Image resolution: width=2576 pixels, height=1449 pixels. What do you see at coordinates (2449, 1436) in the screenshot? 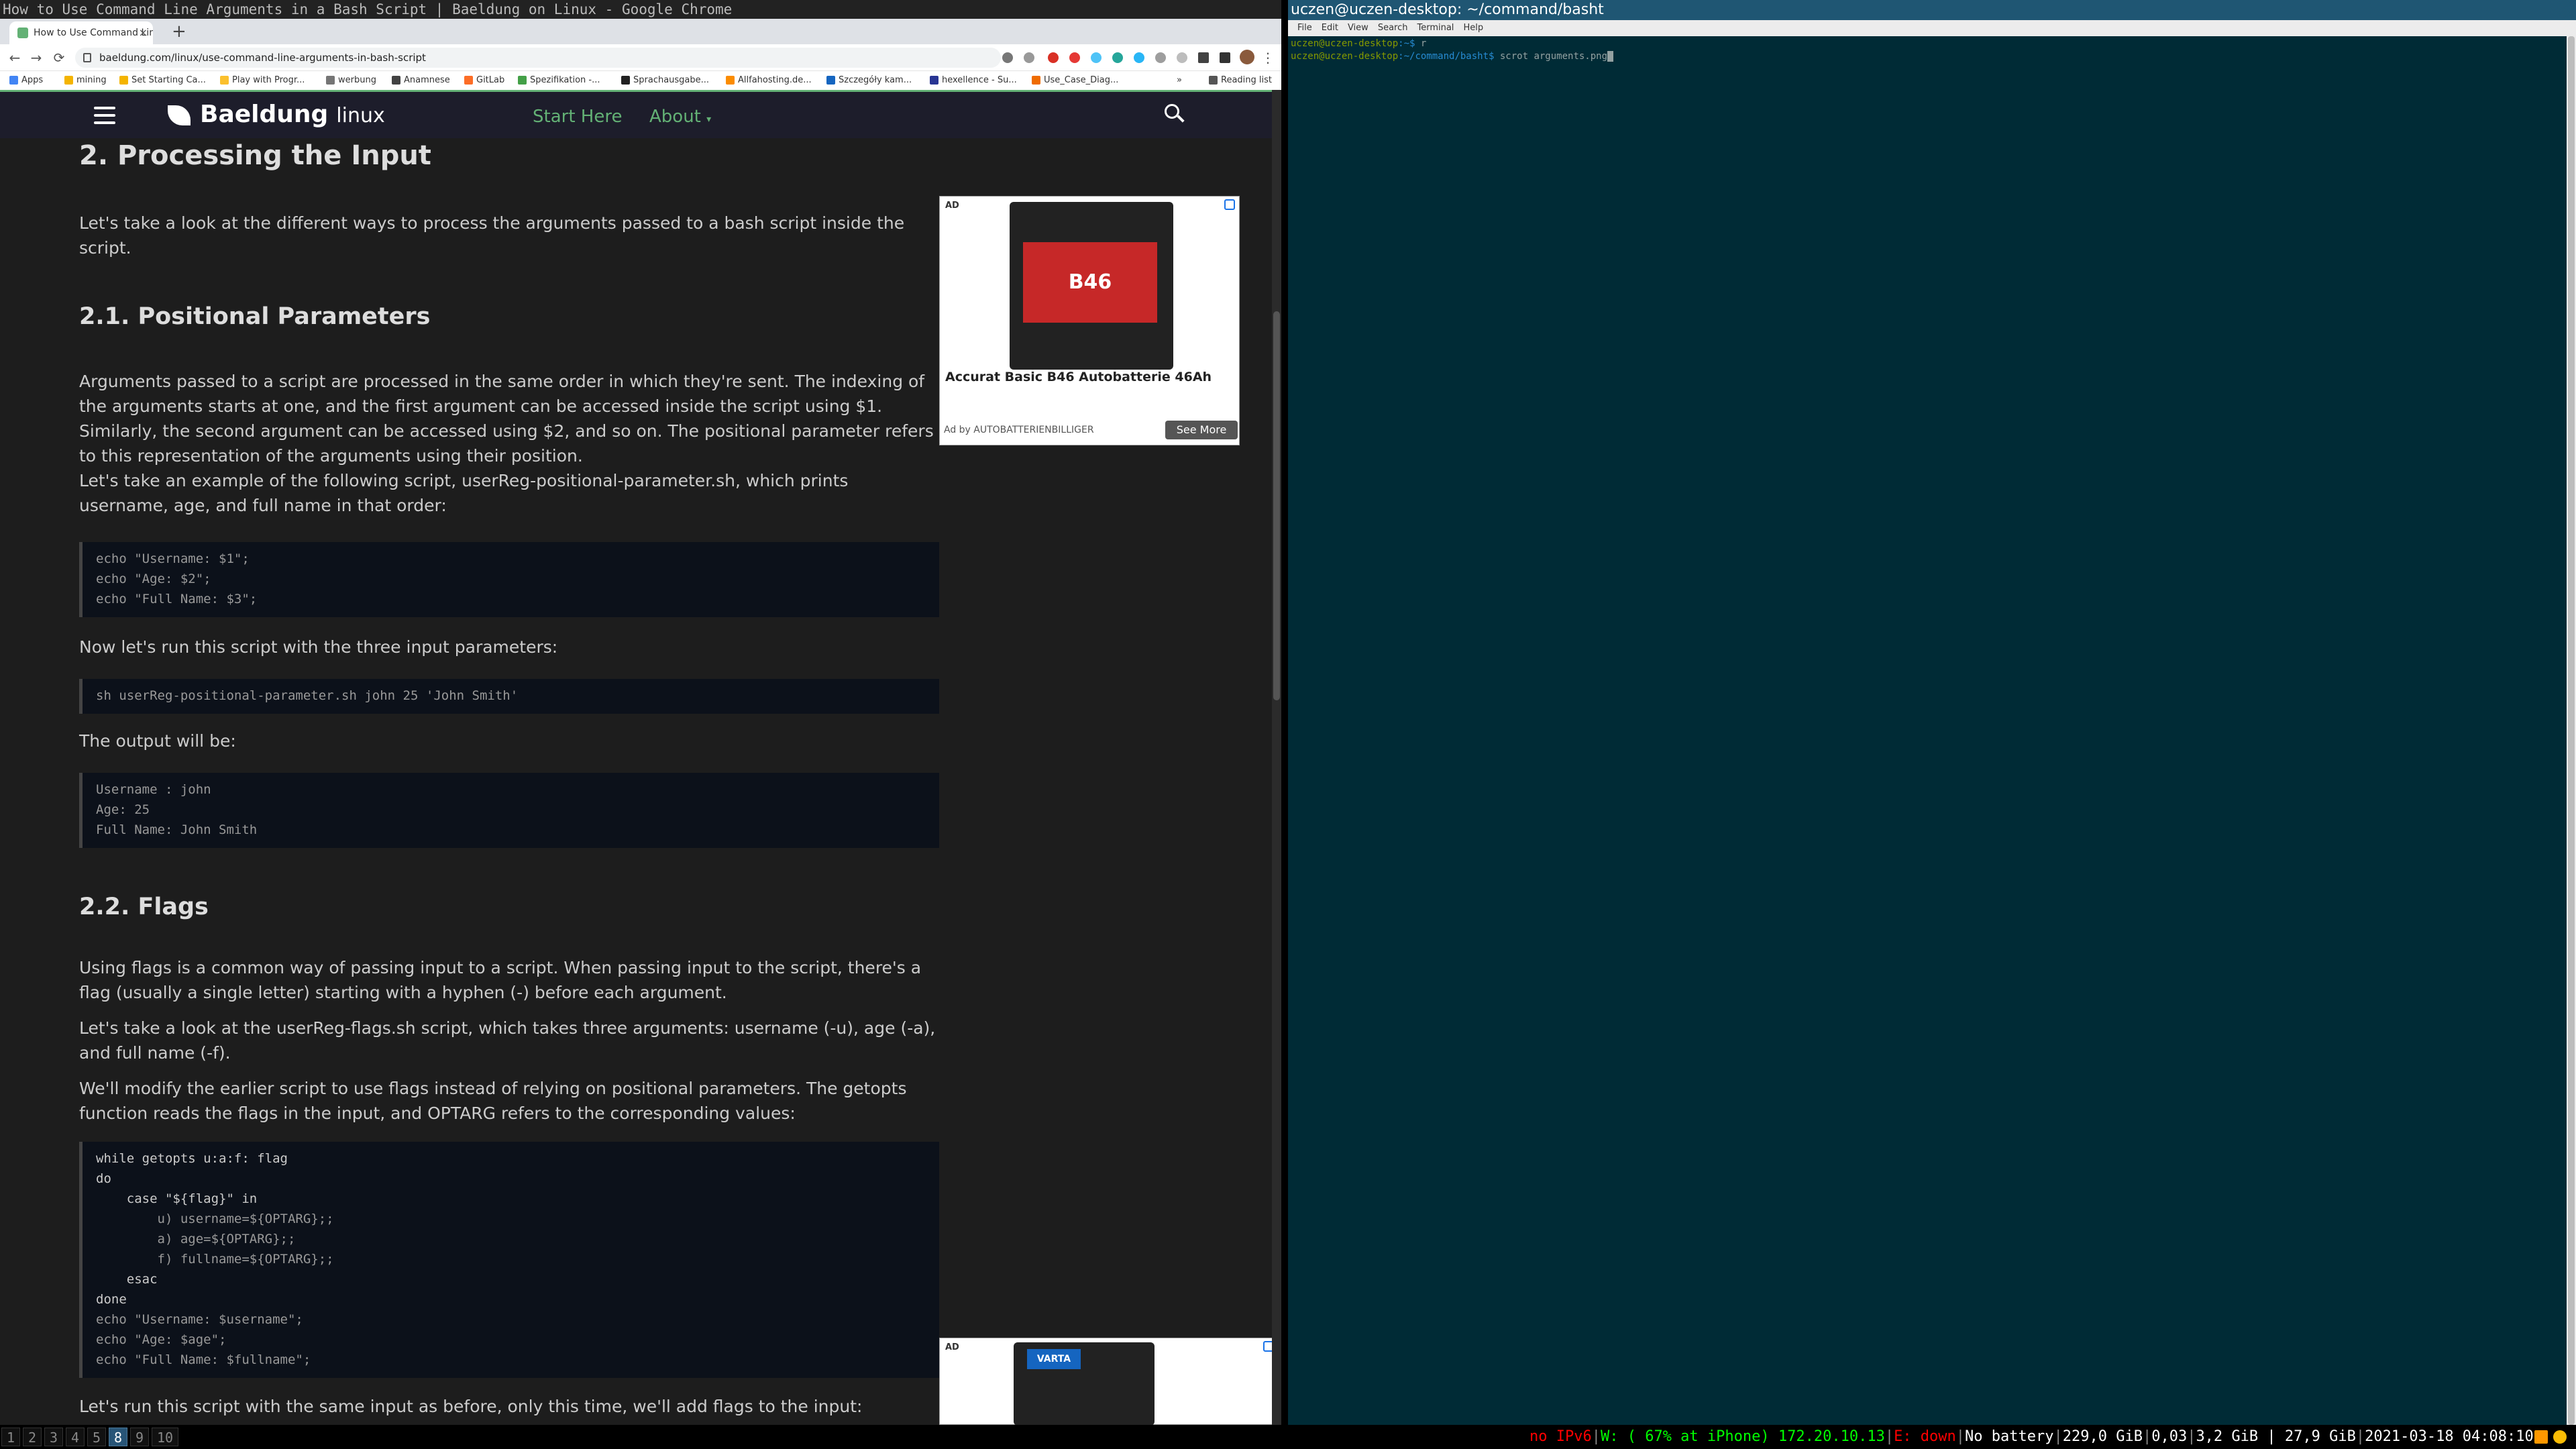
I see `clock: 2021-03-18 04:08:10` at bounding box center [2449, 1436].